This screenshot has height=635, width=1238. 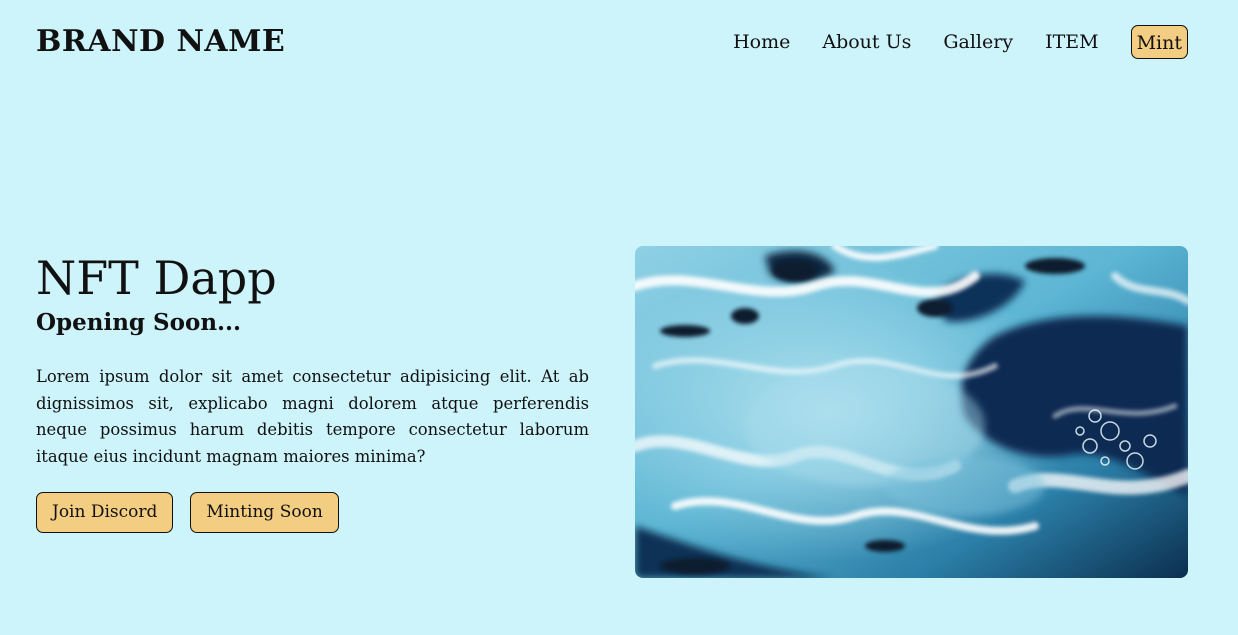 What do you see at coordinates (761, 42) in the screenshot?
I see `nav-home-link: Home` at bounding box center [761, 42].